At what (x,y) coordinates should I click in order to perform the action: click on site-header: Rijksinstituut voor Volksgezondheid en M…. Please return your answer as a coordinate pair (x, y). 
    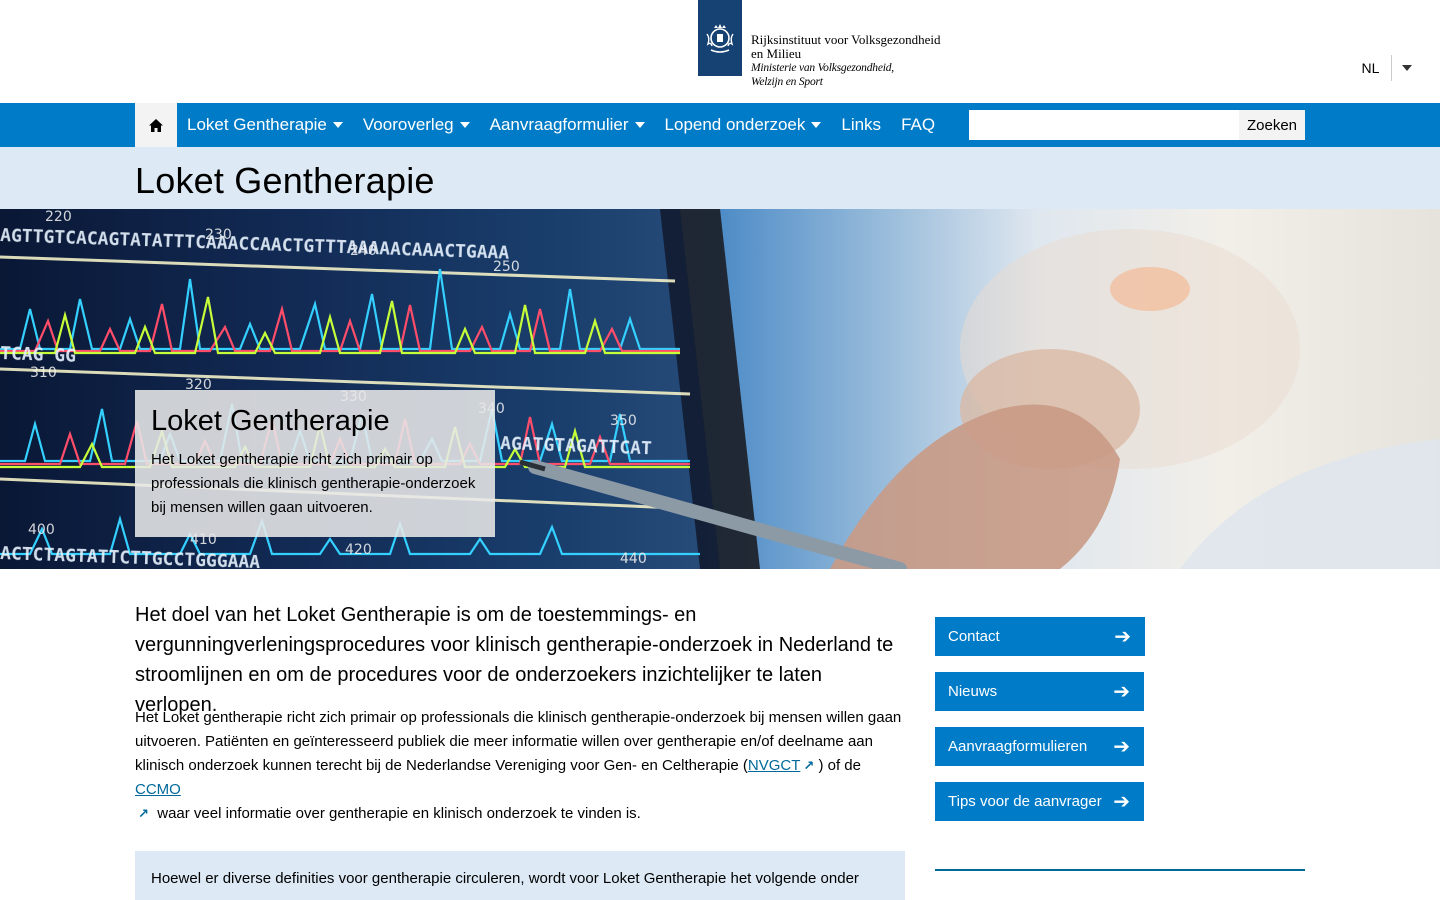
    Looking at the image, I should click on (720, 51).